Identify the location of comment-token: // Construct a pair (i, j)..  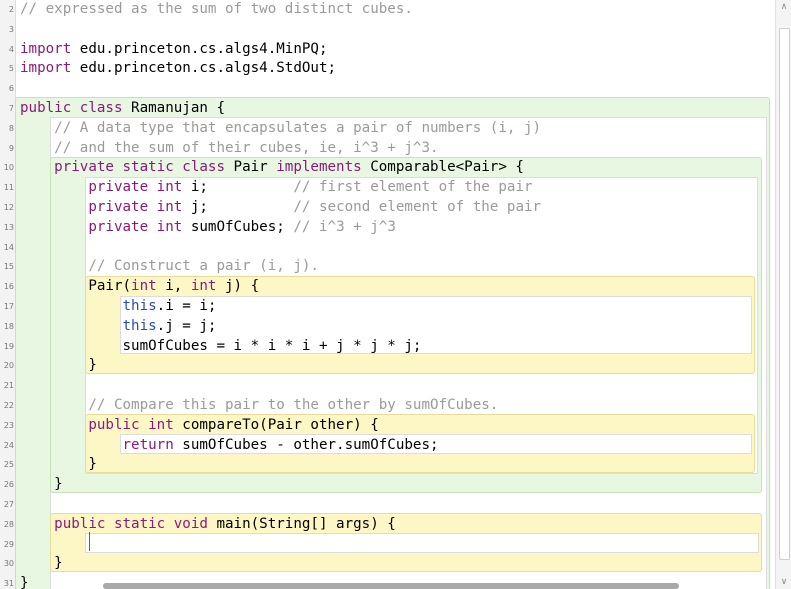
(203, 266).